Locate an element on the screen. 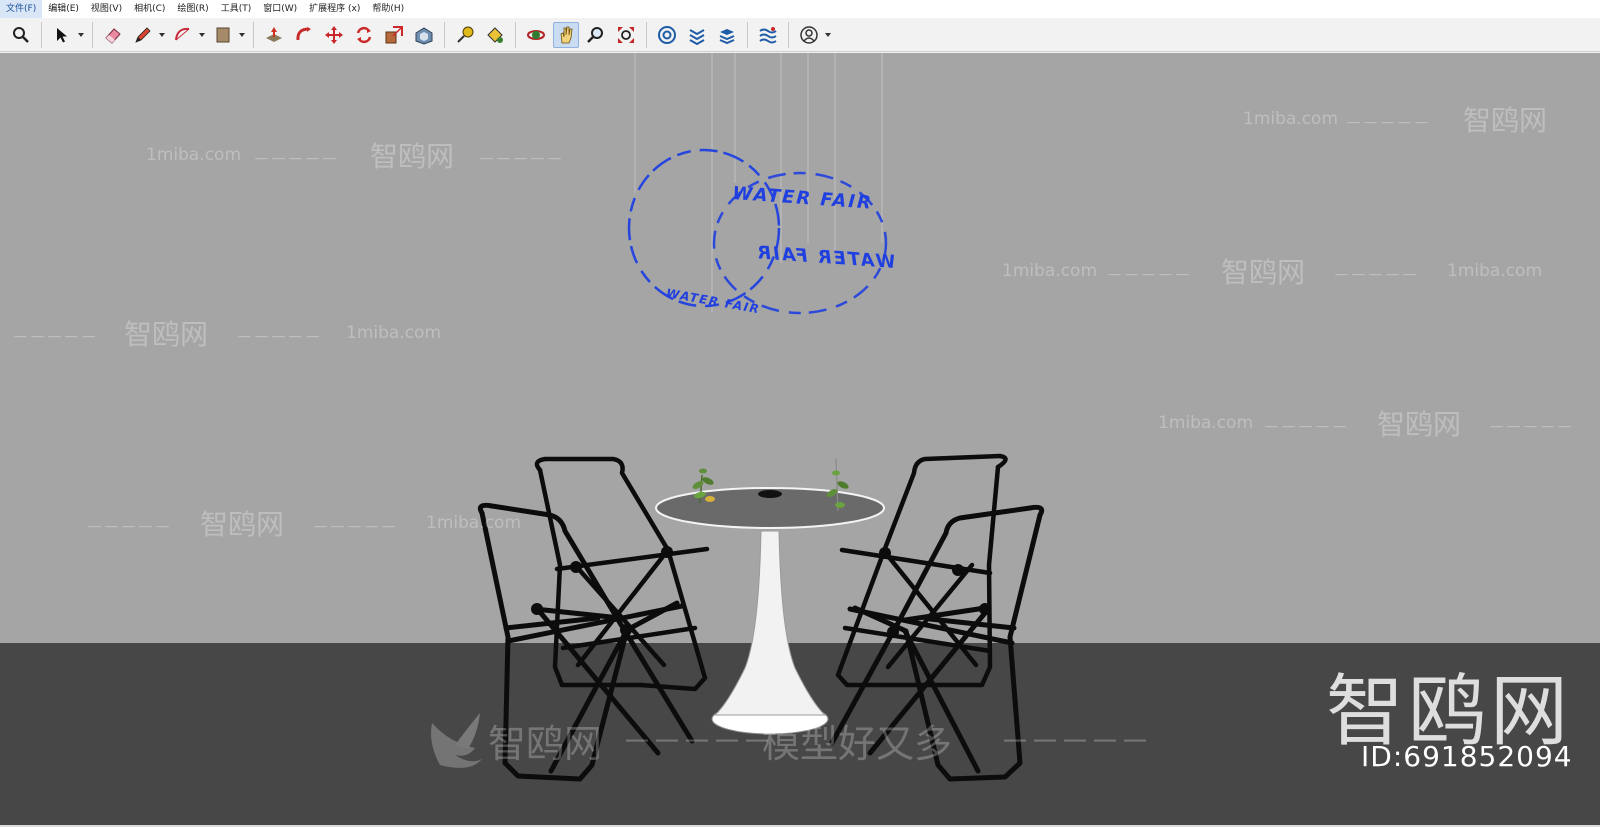 The image size is (1600, 827). menu-edit: 编辑(E) is located at coordinates (63, 9).